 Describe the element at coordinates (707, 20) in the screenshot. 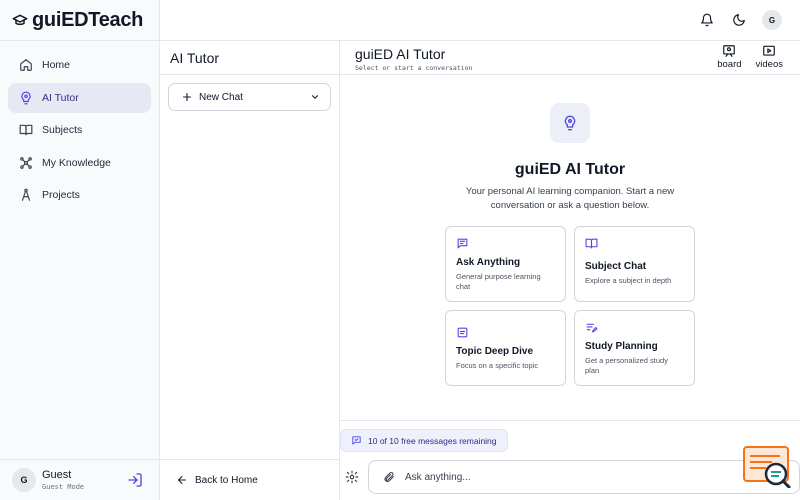

I see `bell-icon` at that location.